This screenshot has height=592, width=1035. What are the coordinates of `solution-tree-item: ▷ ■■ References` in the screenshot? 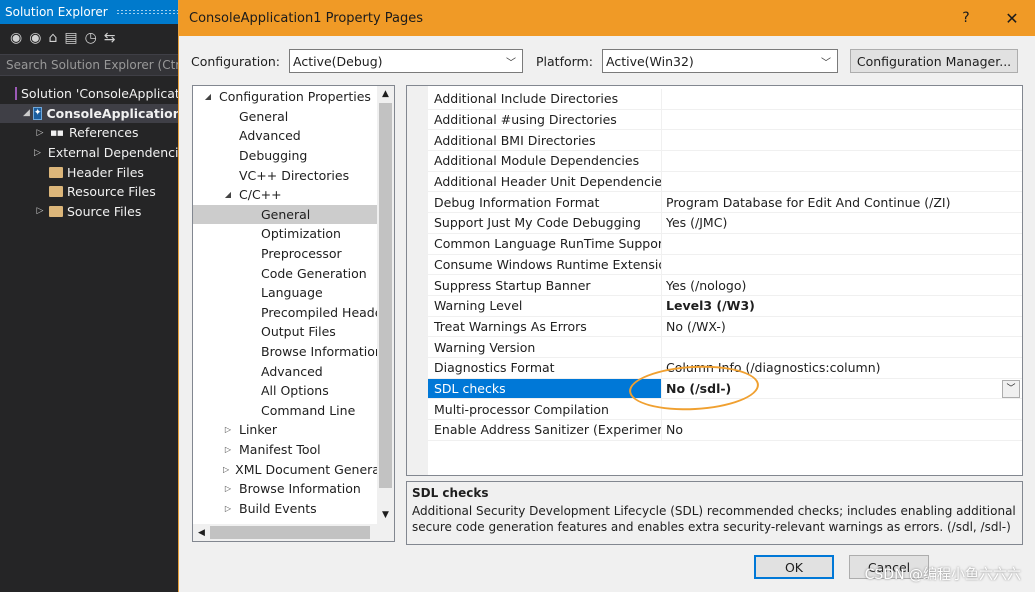 It's located at (89, 133).